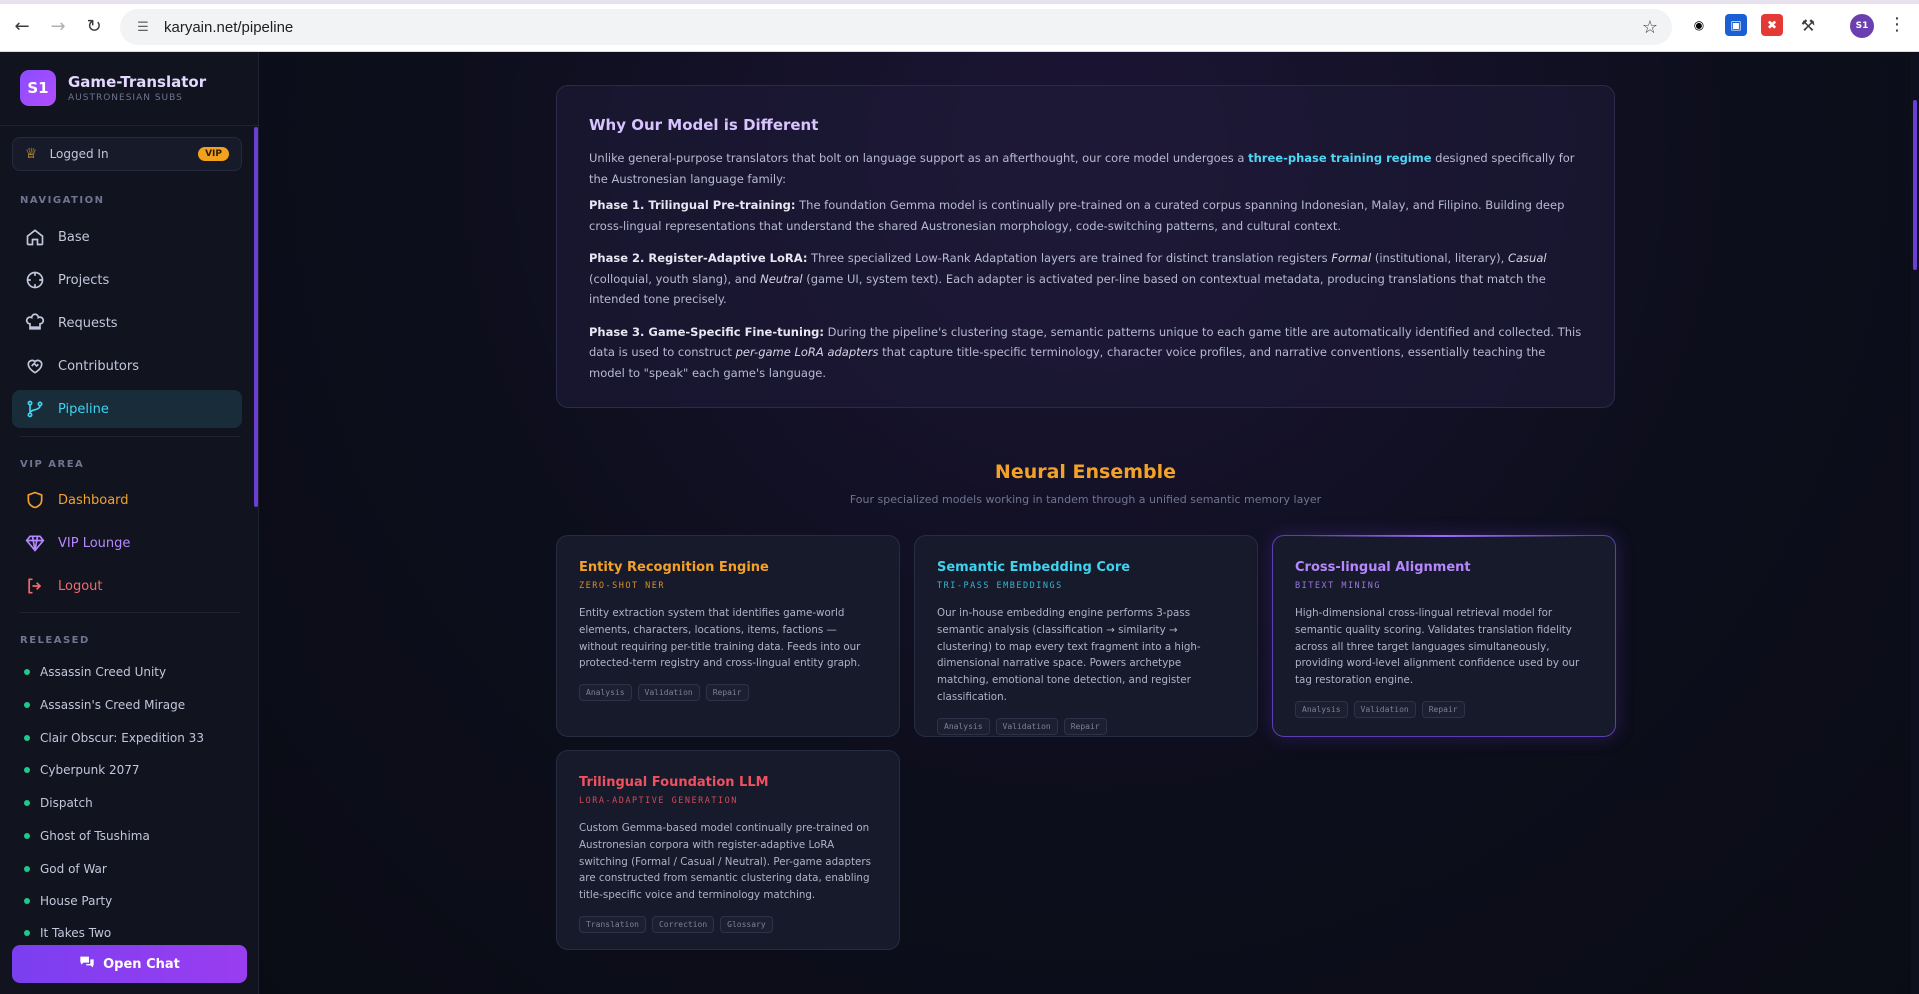 The width and height of the screenshot is (1919, 994). What do you see at coordinates (612, 924) in the screenshot?
I see `chip: Translation` at bounding box center [612, 924].